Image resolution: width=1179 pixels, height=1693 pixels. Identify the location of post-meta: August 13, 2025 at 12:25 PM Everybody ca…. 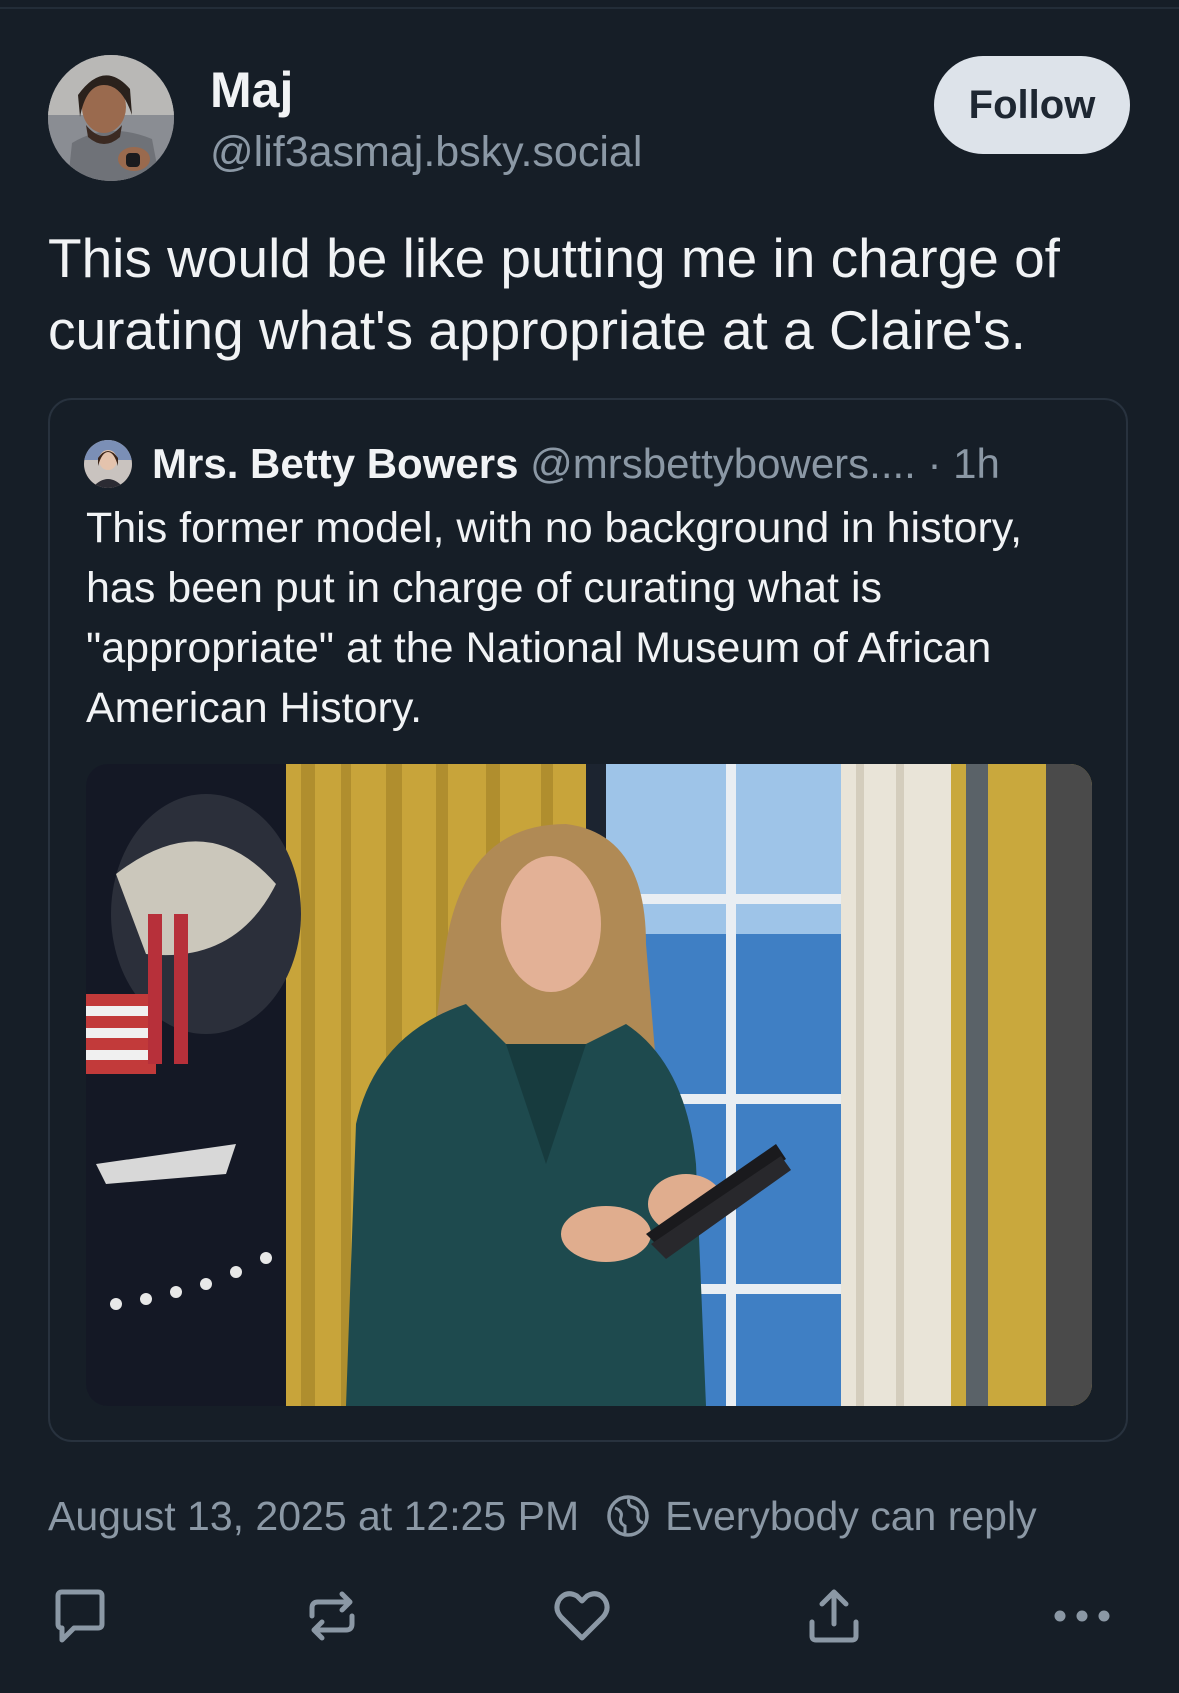
(542, 1516).